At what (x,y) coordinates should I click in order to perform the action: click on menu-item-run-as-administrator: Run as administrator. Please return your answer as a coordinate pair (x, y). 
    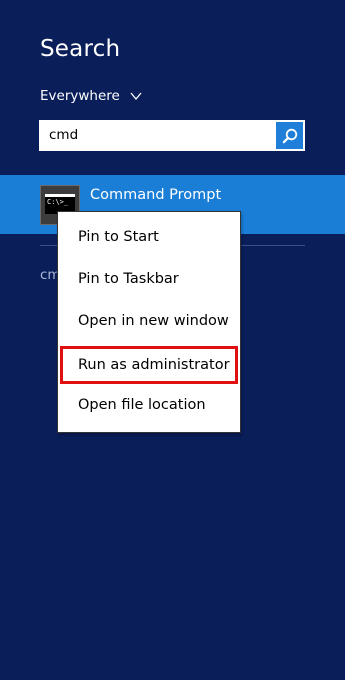
    Looking at the image, I should click on (149, 365).